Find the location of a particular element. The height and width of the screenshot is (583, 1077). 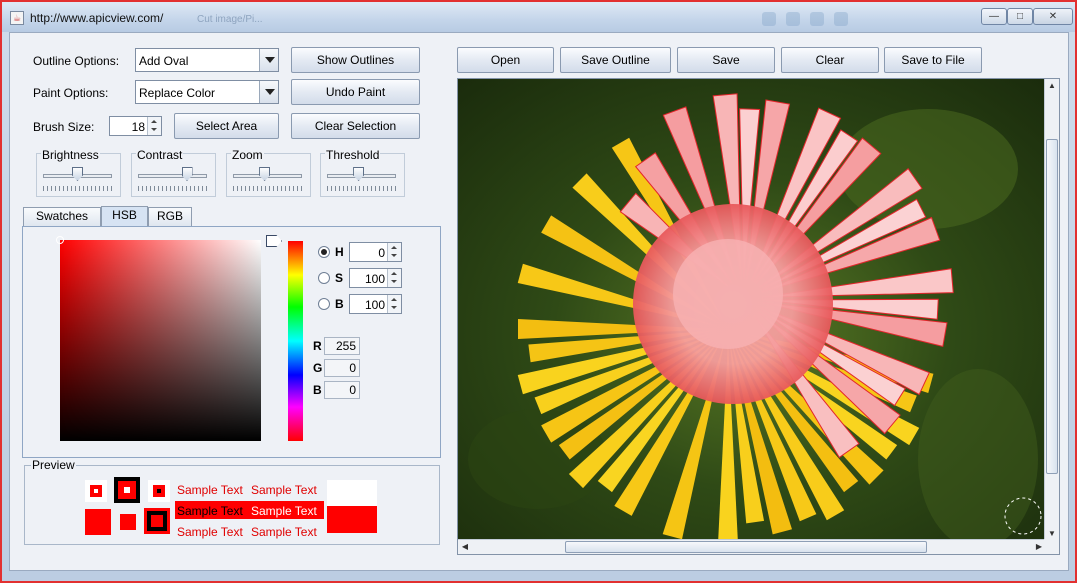

contrast-label: Contrast is located at coordinates (160, 155).